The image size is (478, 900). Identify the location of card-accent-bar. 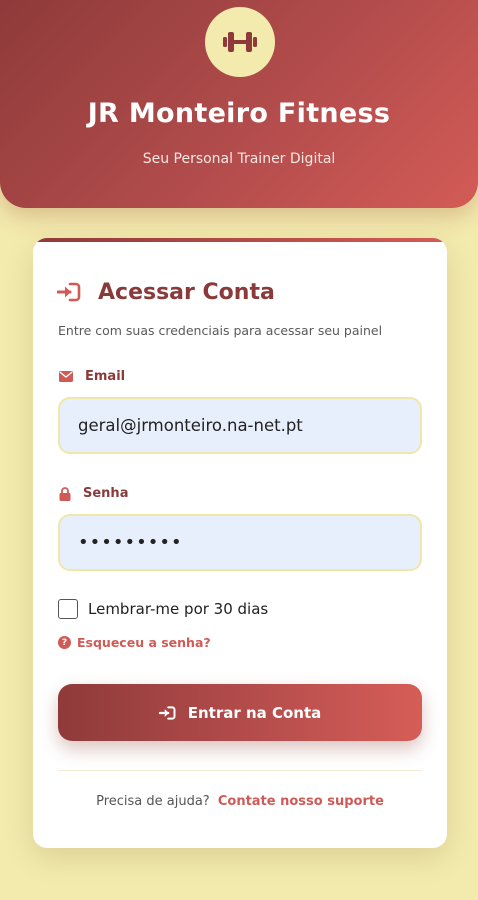
(240, 240).